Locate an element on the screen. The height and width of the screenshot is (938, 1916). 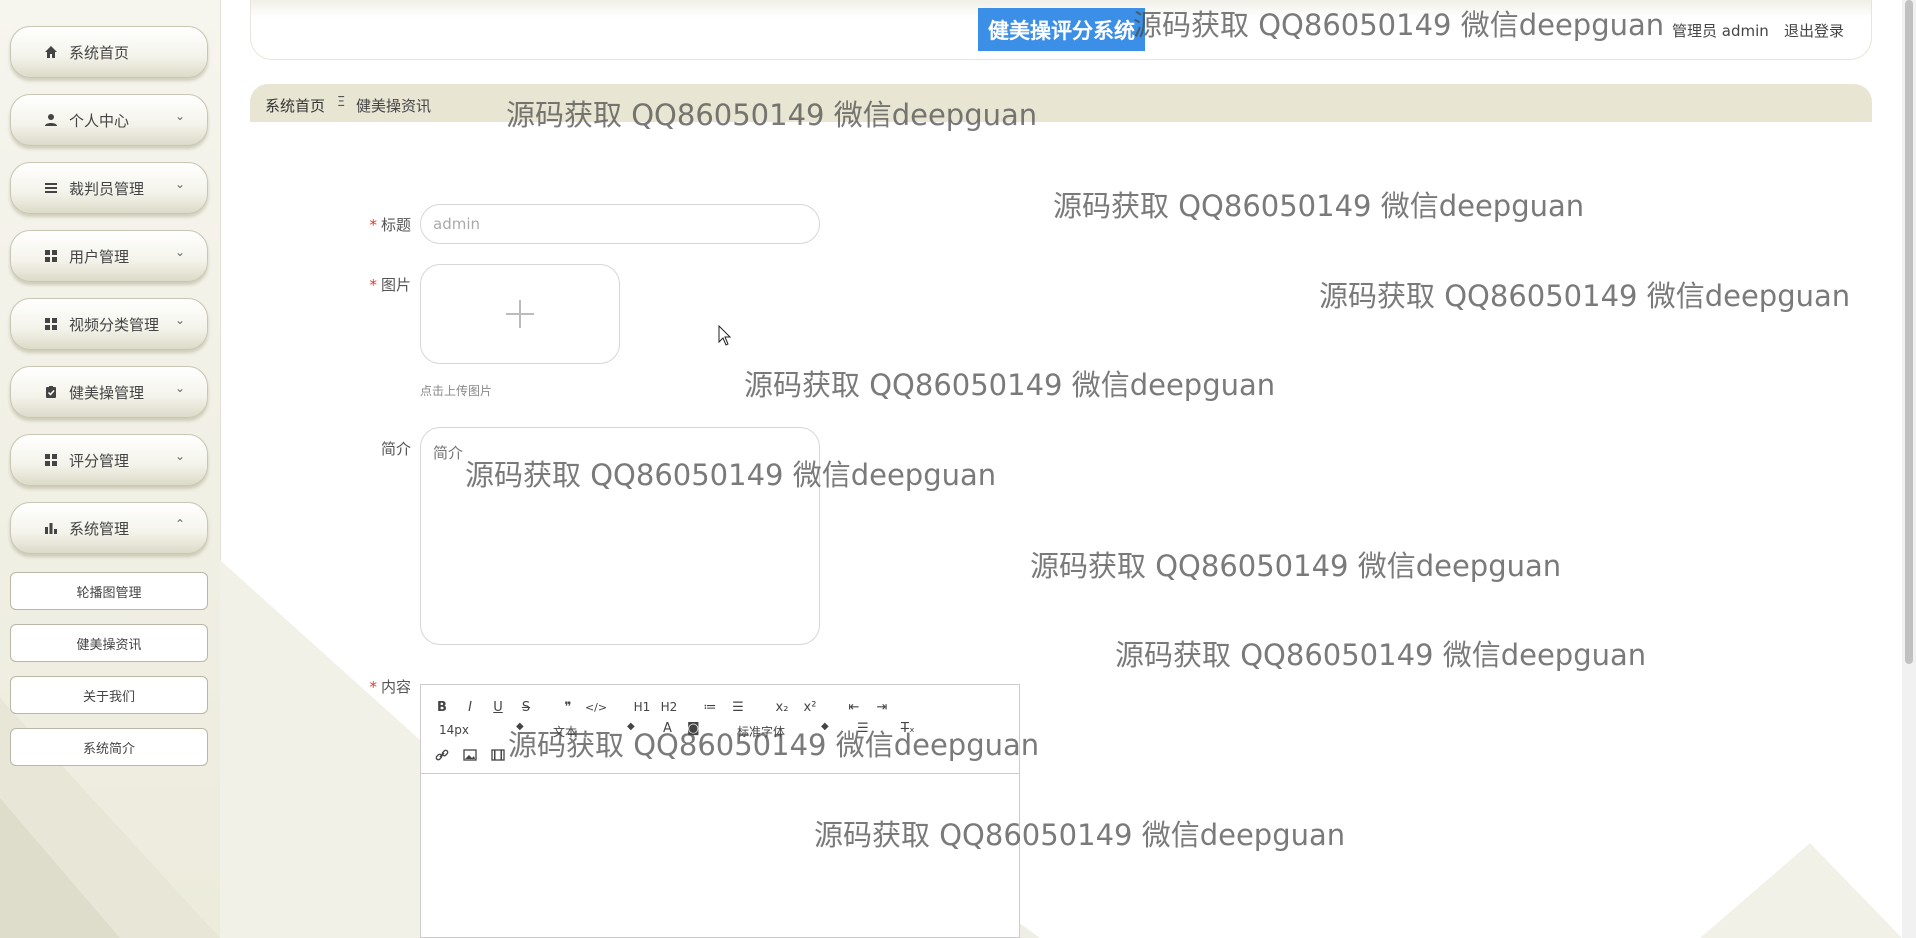
heading2-button: H2 is located at coordinates (669, 707).